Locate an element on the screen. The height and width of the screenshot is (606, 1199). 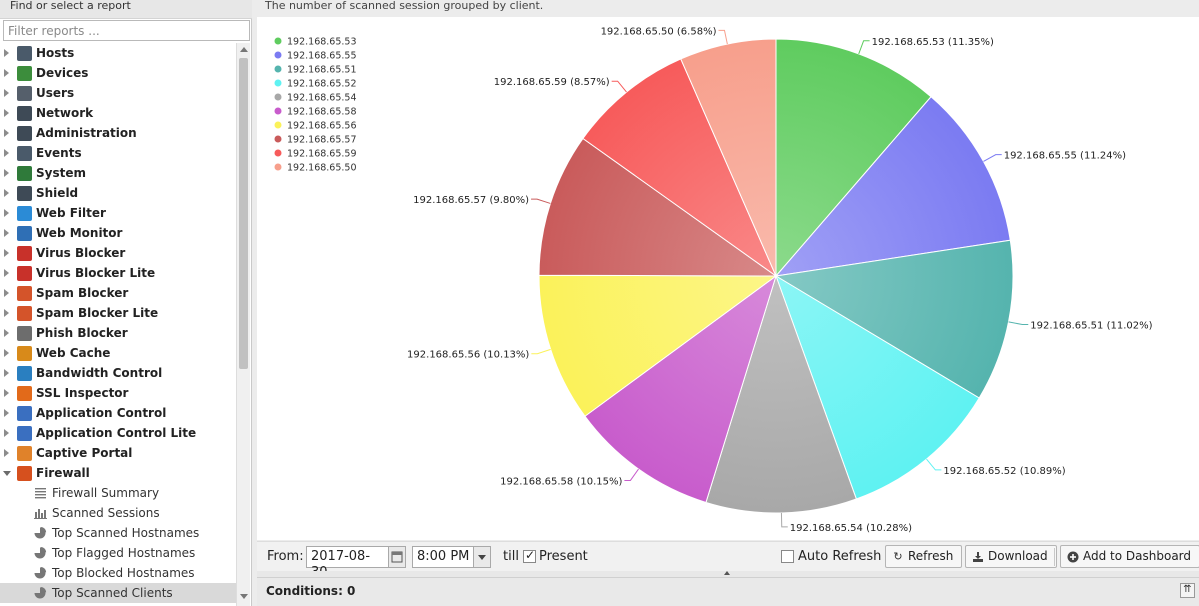
from-label: From: is located at coordinates (285, 556).